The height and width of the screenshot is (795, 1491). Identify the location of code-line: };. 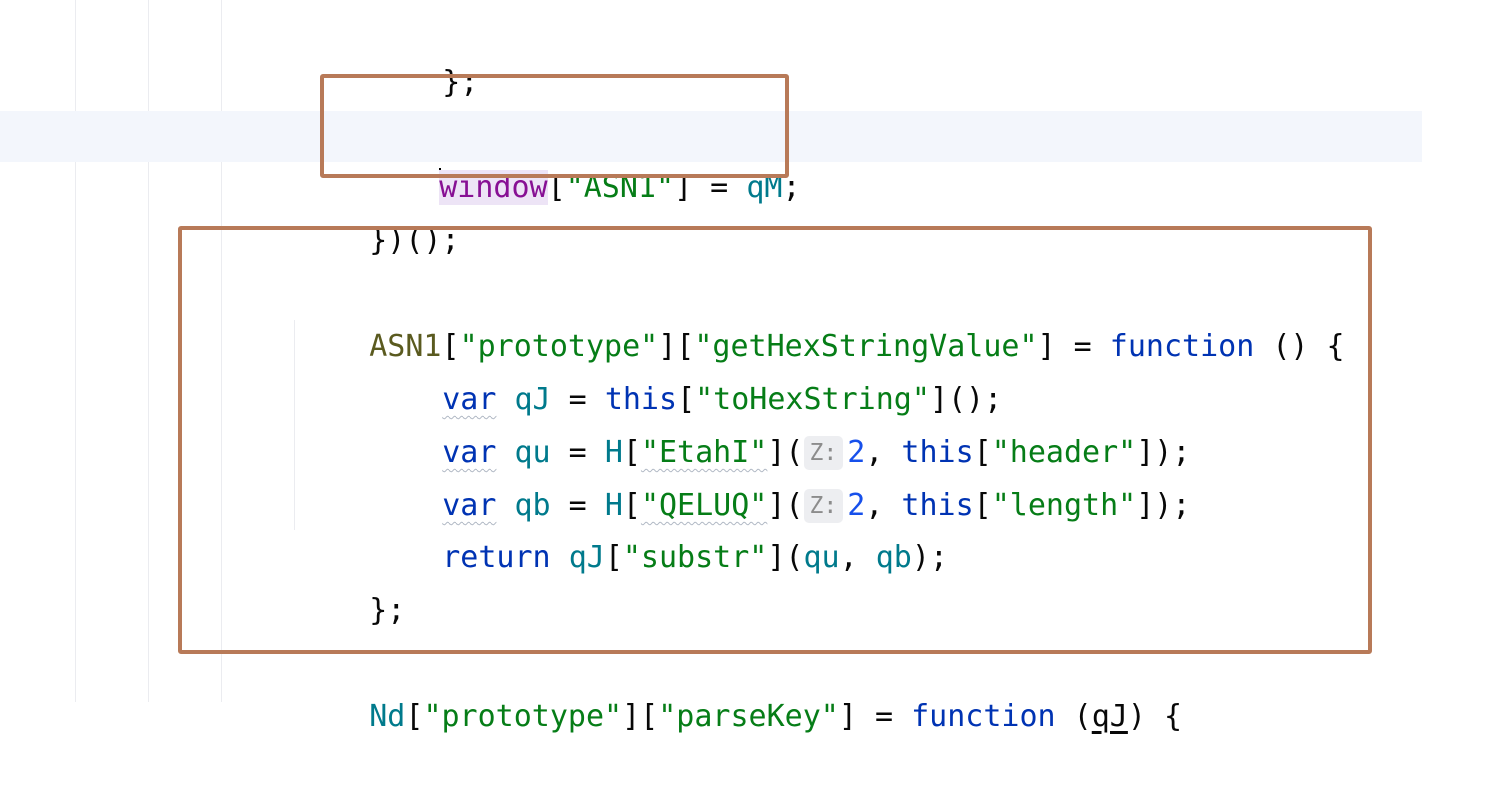
(424, 52).